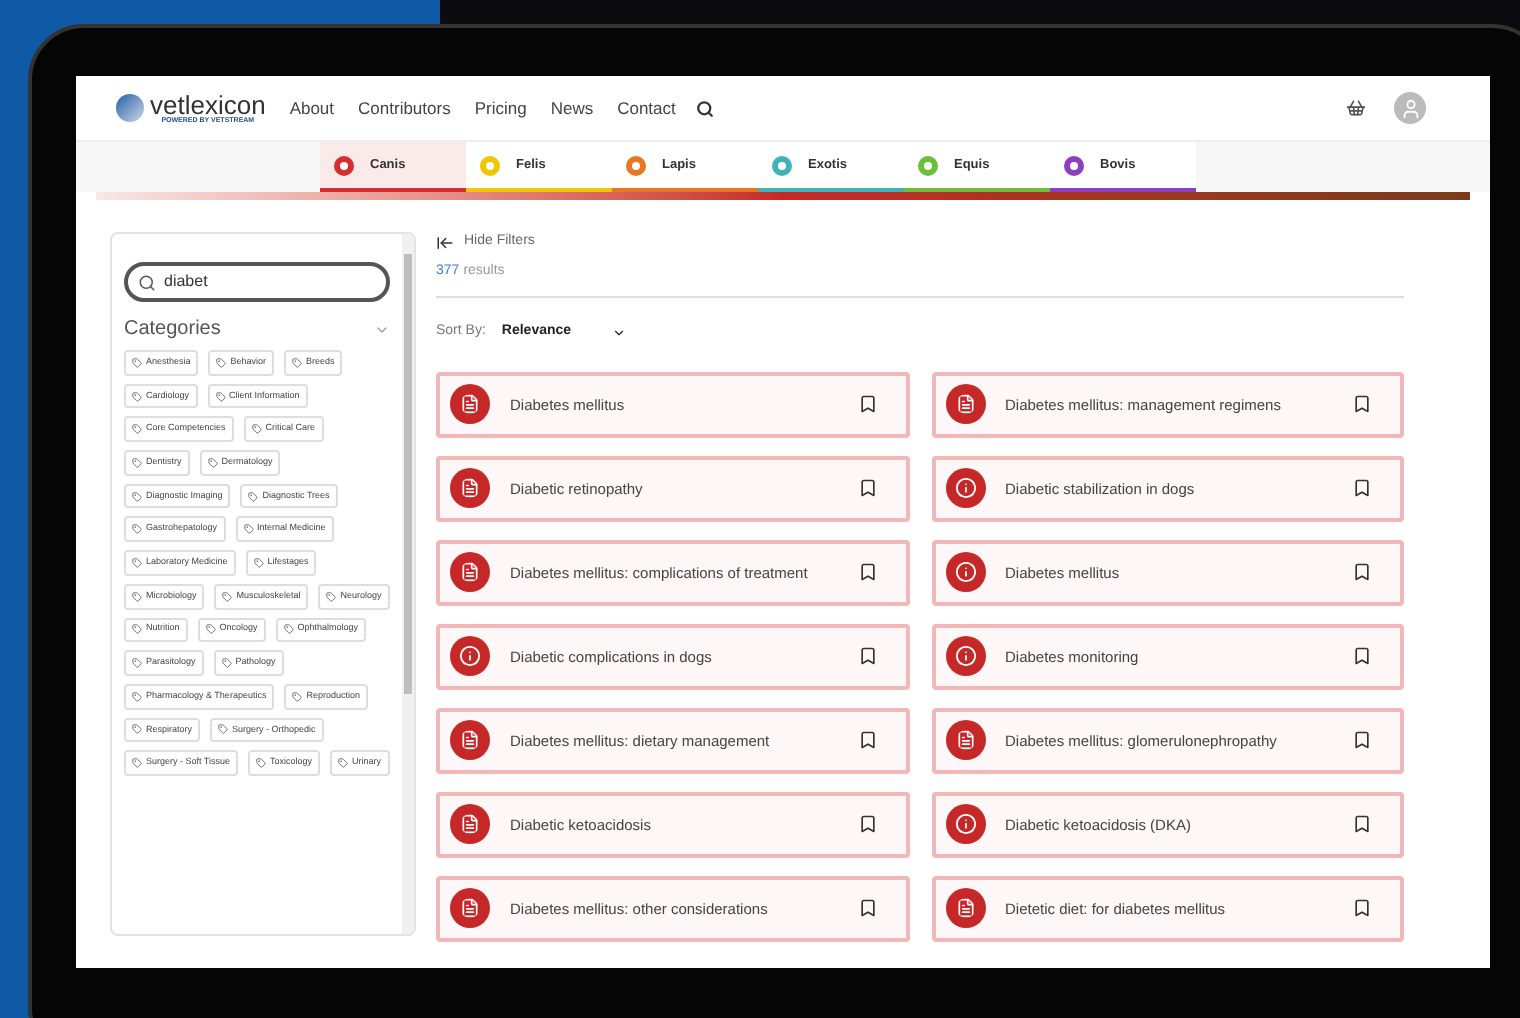 Image resolution: width=1520 pixels, height=1018 pixels. I want to click on nav-link: News, so click(572, 108).